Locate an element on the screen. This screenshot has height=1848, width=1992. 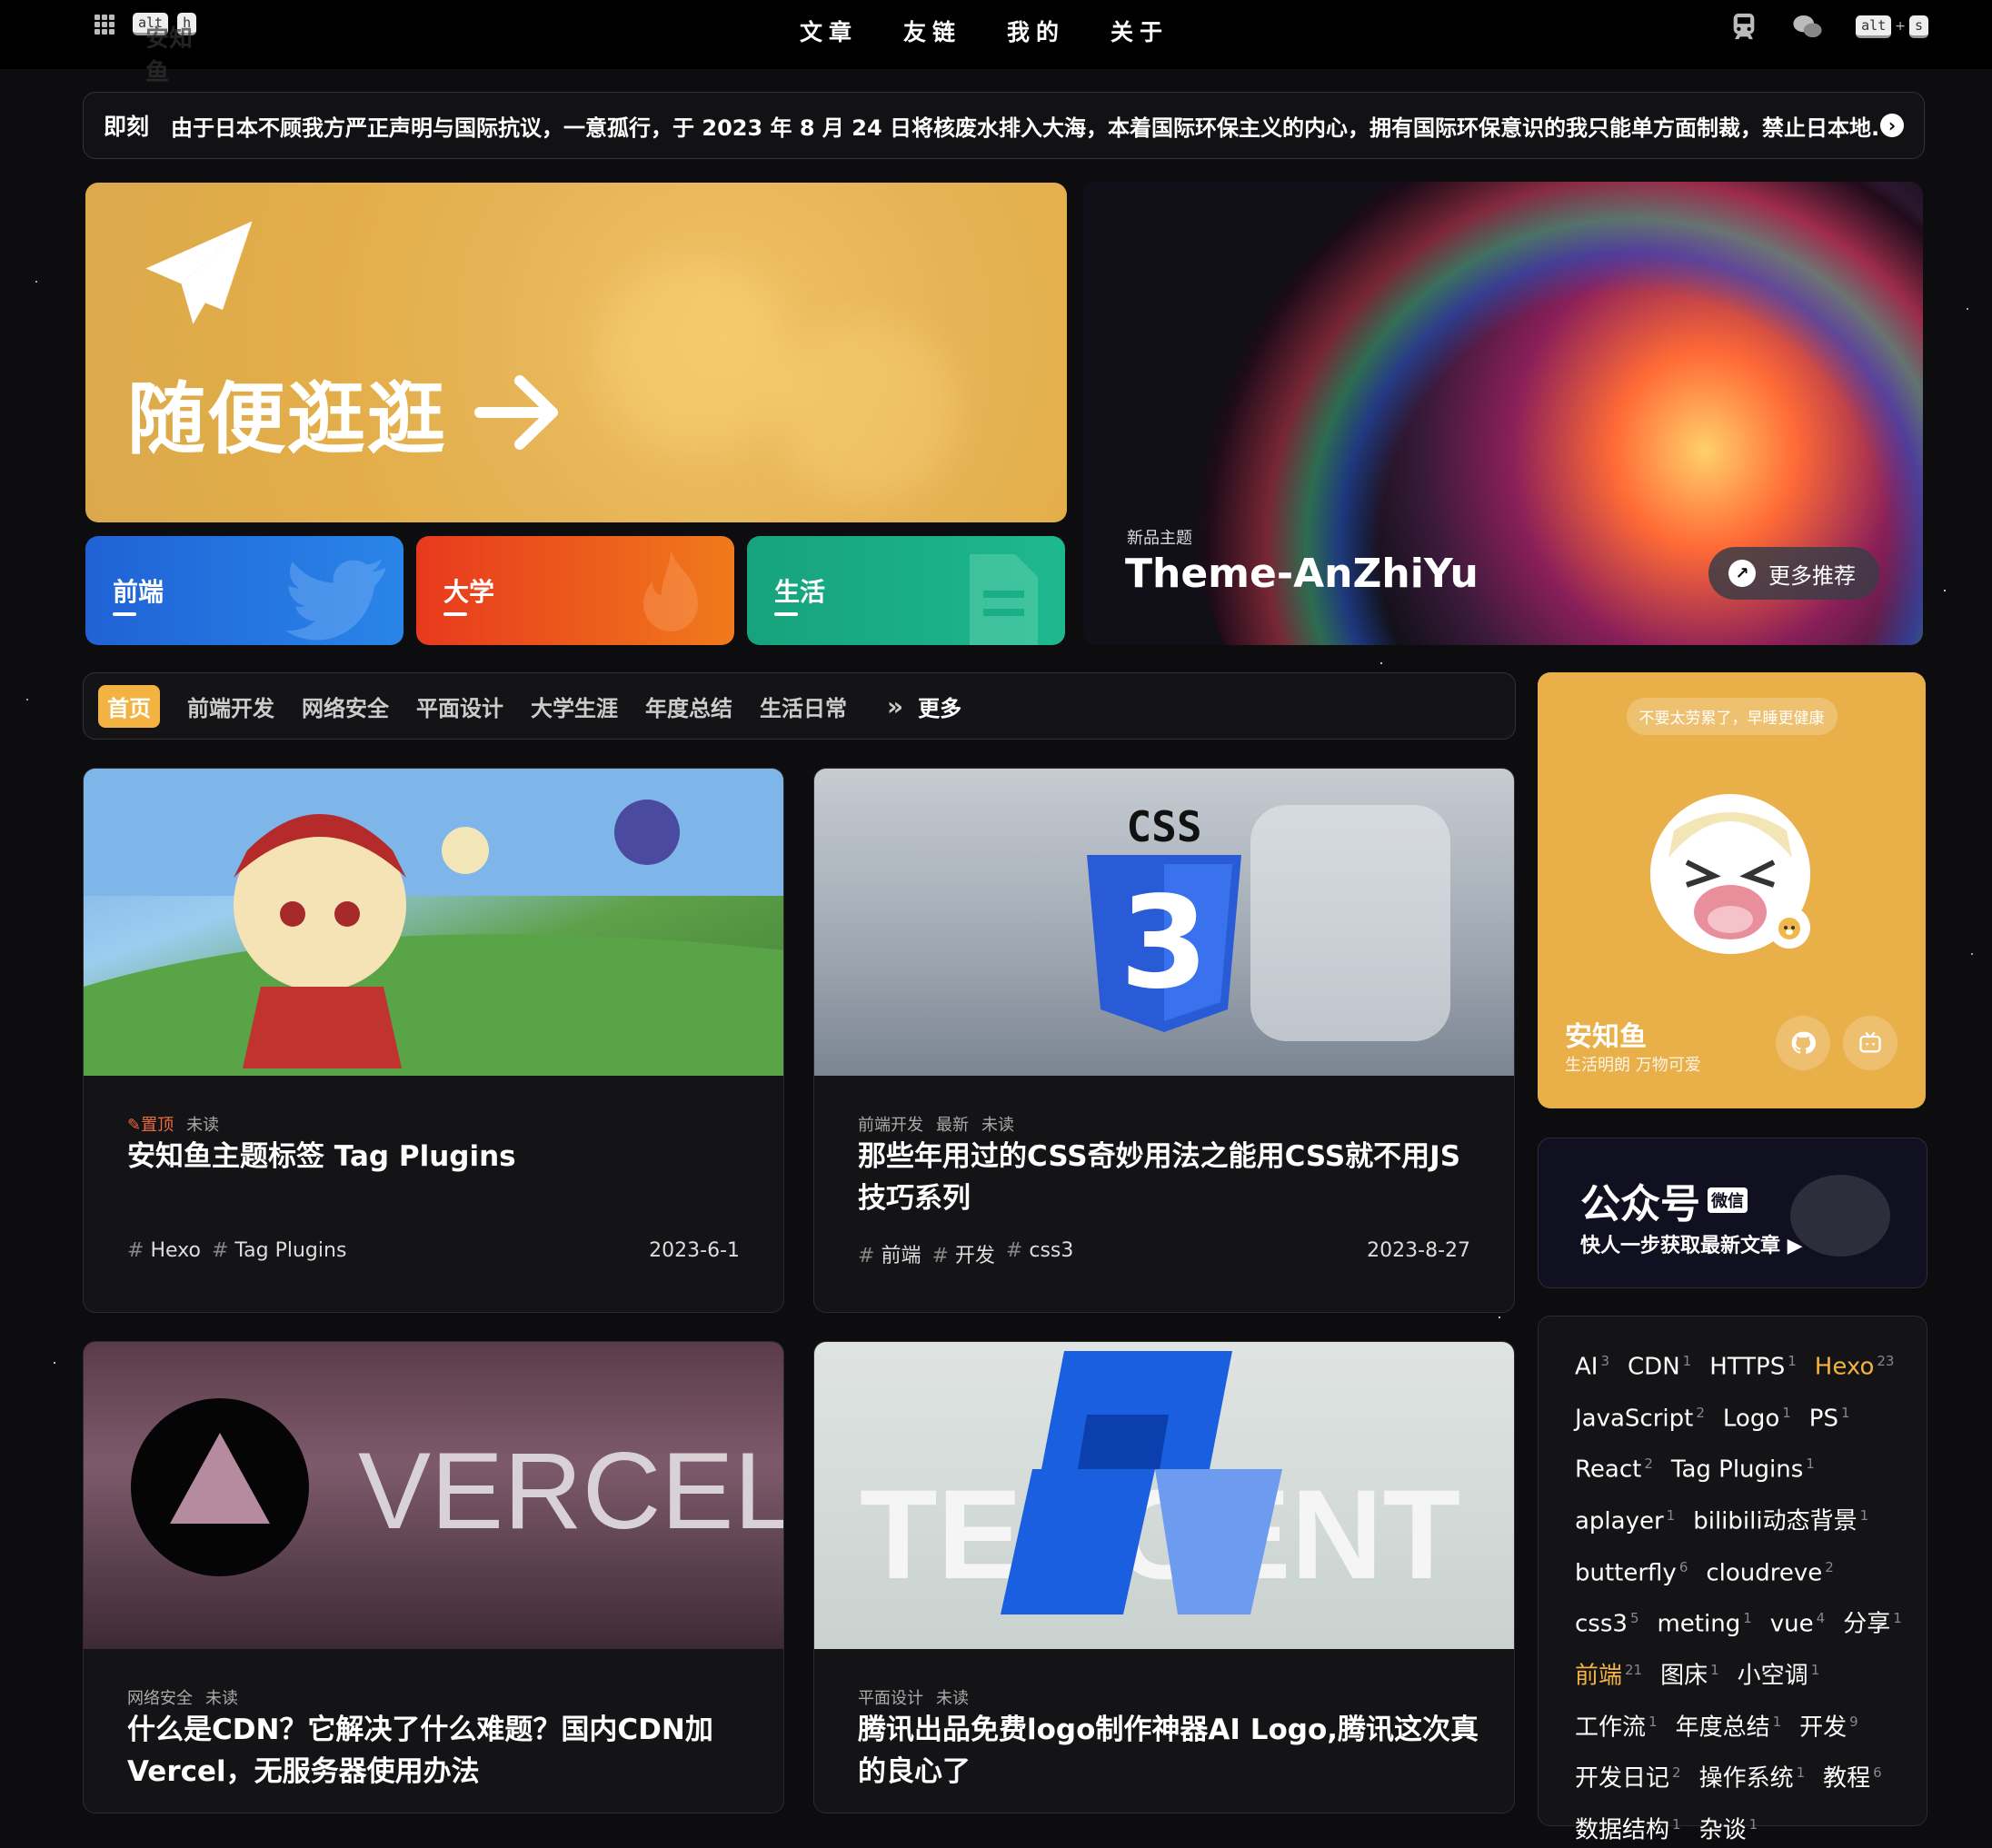
post-meta: 前端开发 最新 未读 is located at coordinates (936, 1124).